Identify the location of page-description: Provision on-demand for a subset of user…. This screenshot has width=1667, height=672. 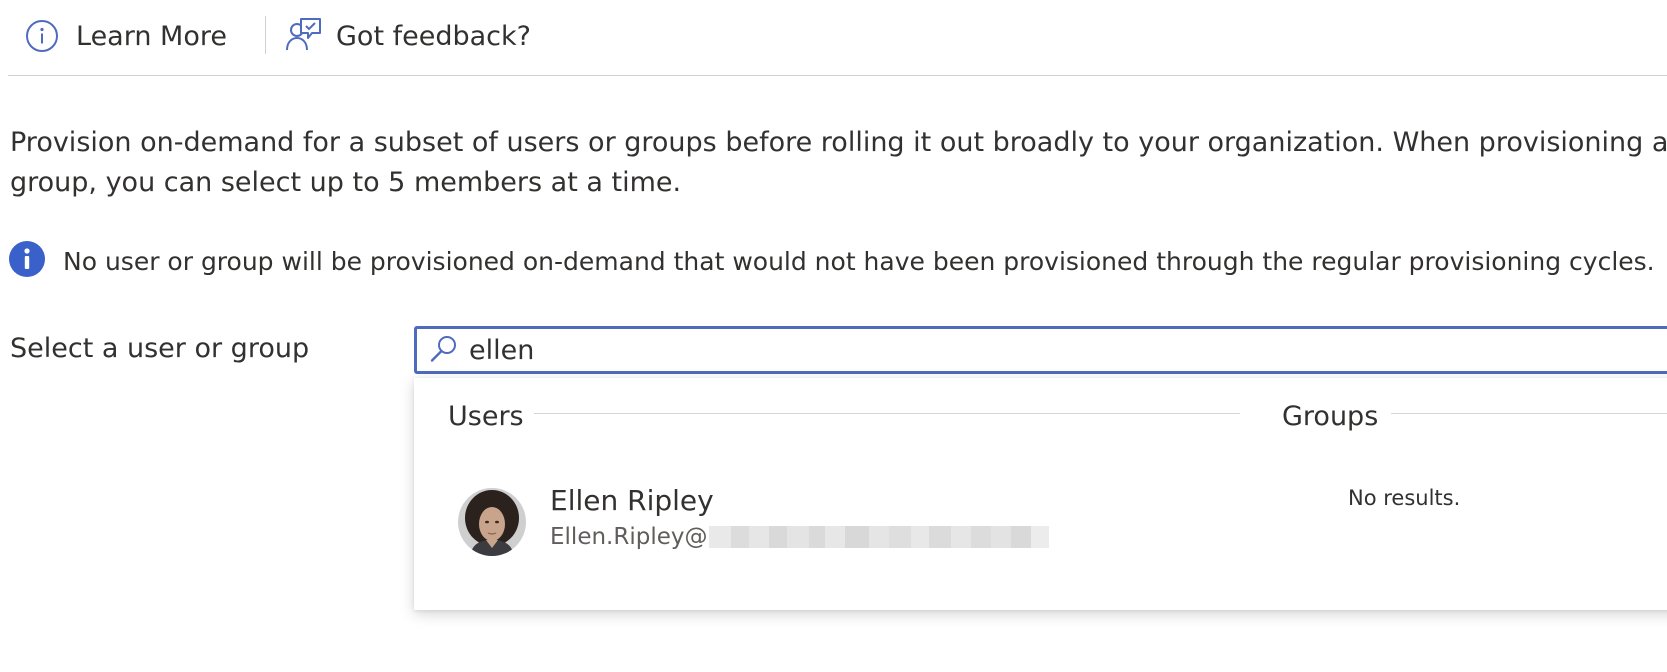
(838, 162).